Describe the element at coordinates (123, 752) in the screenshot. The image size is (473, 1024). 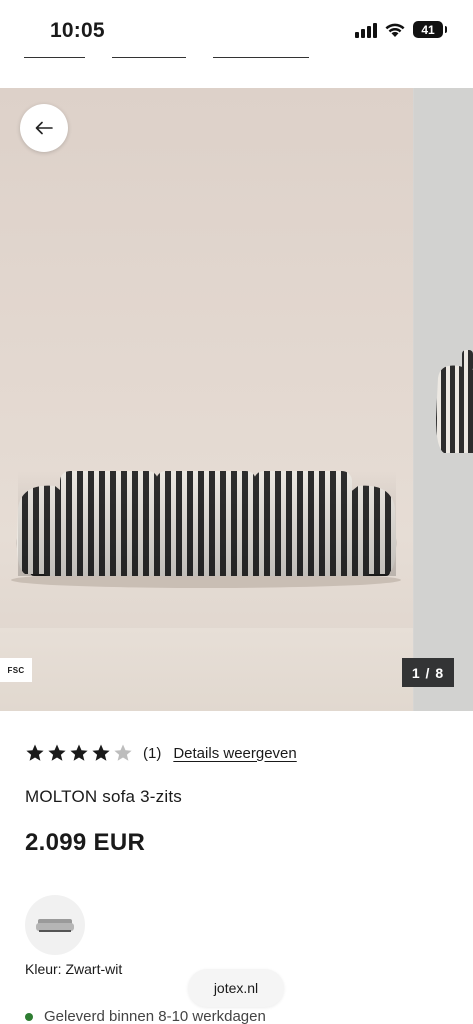
I see `star-empty-icon` at that location.